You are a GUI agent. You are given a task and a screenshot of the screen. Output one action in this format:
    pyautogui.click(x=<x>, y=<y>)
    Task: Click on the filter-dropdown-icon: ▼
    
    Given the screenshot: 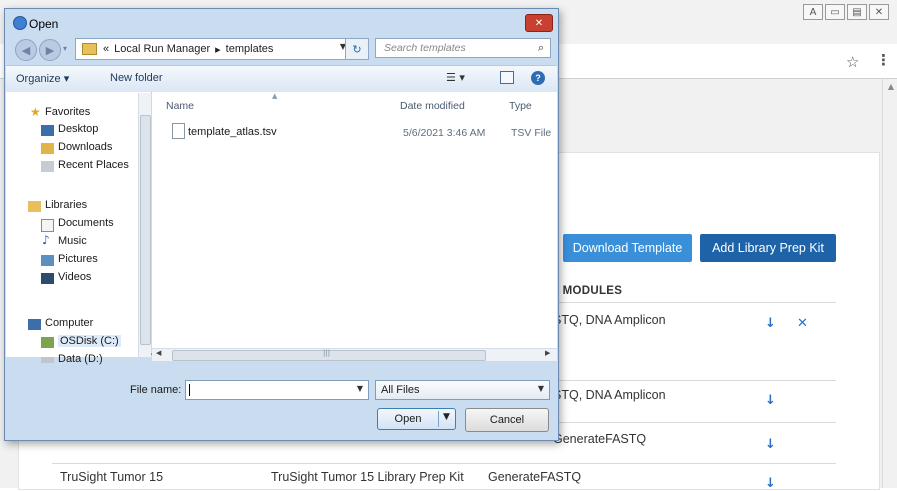 What is the action you would take?
    pyautogui.click(x=541, y=388)
    